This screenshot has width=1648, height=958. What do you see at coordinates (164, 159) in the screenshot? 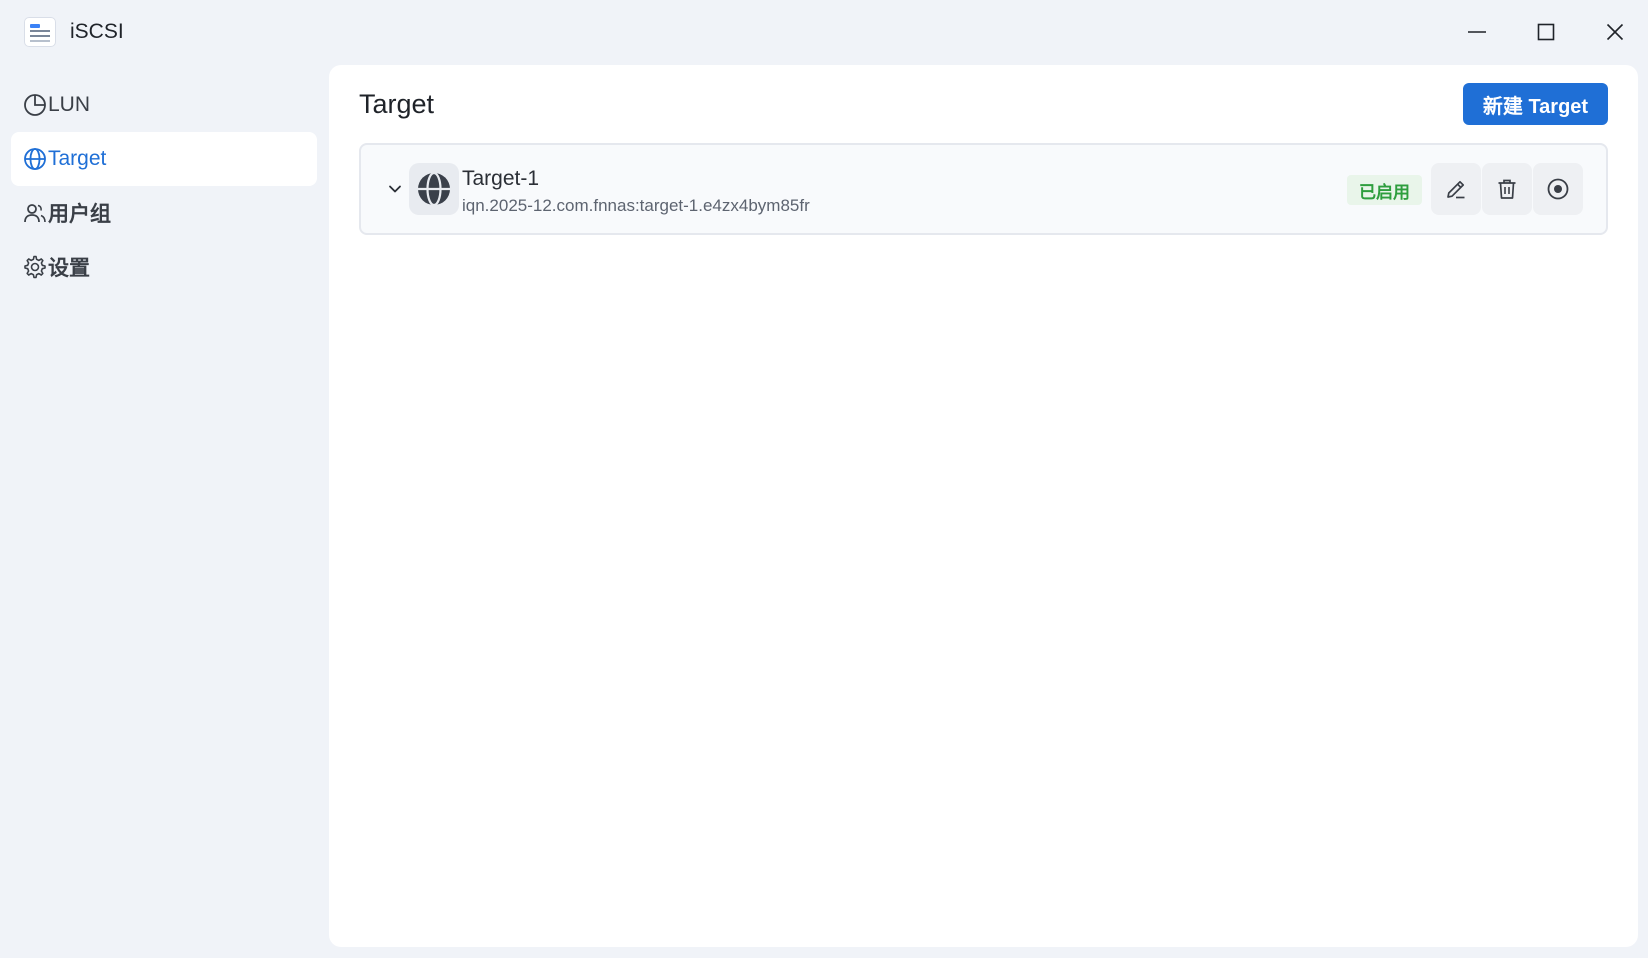
I see `sidebar-item-target: Target` at bounding box center [164, 159].